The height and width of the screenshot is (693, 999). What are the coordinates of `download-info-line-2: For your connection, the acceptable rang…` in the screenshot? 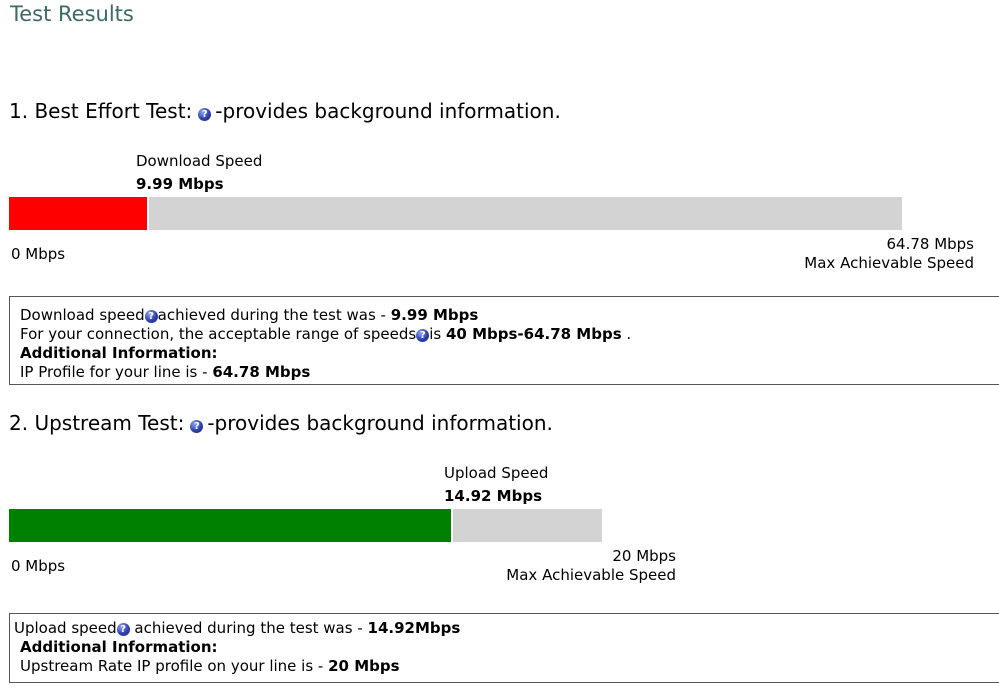 It's located at (325, 334).